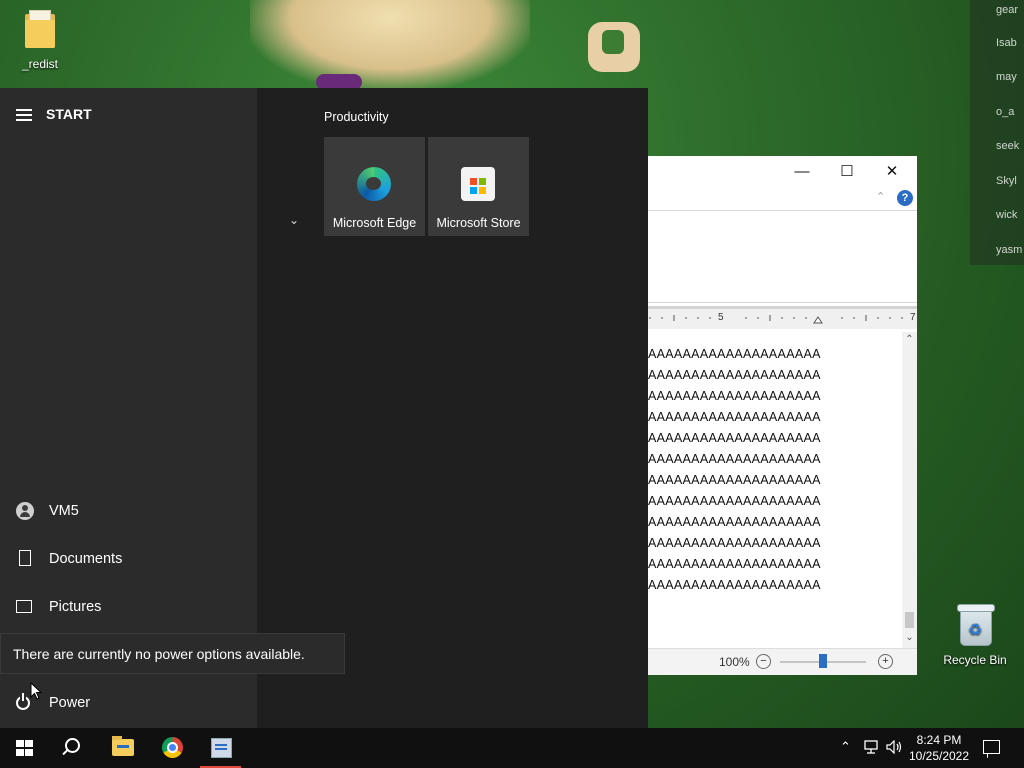 The height and width of the screenshot is (768, 1024). I want to click on minimize-button: —, so click(802, 172).